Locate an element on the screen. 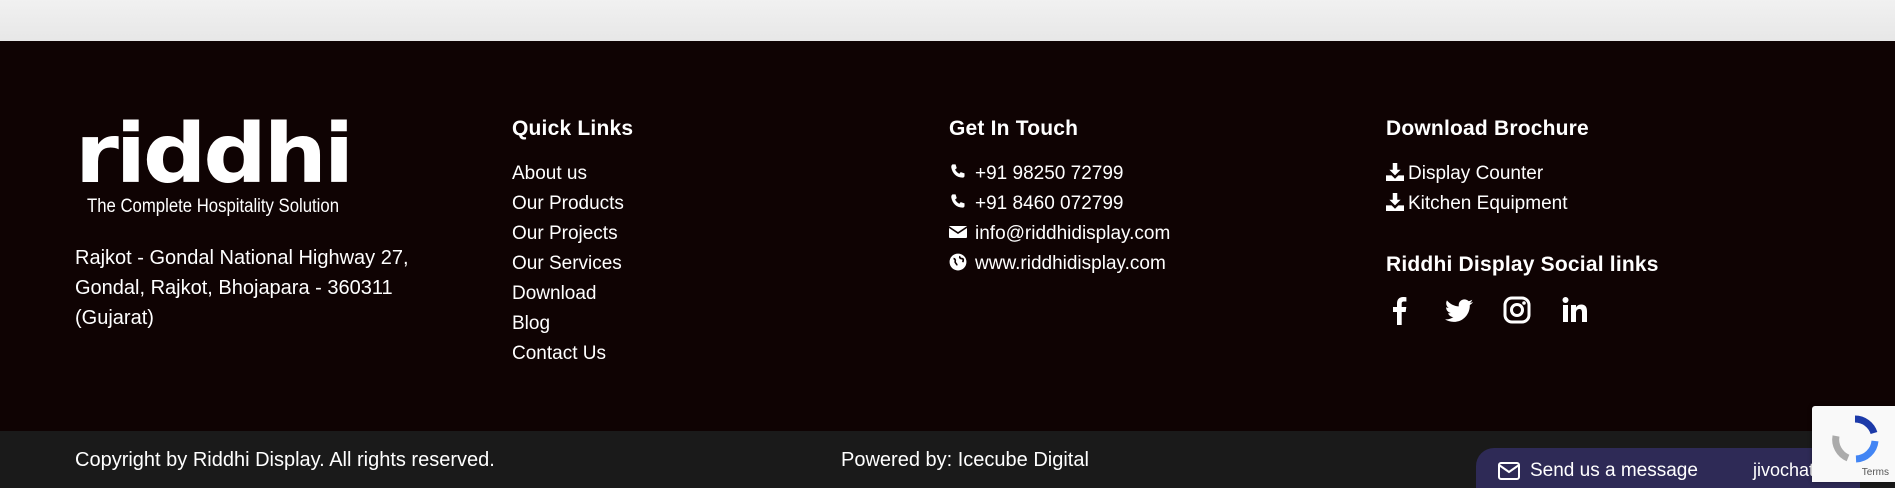  logo-wordmark: riddhi is located at coordinates (213, 158).